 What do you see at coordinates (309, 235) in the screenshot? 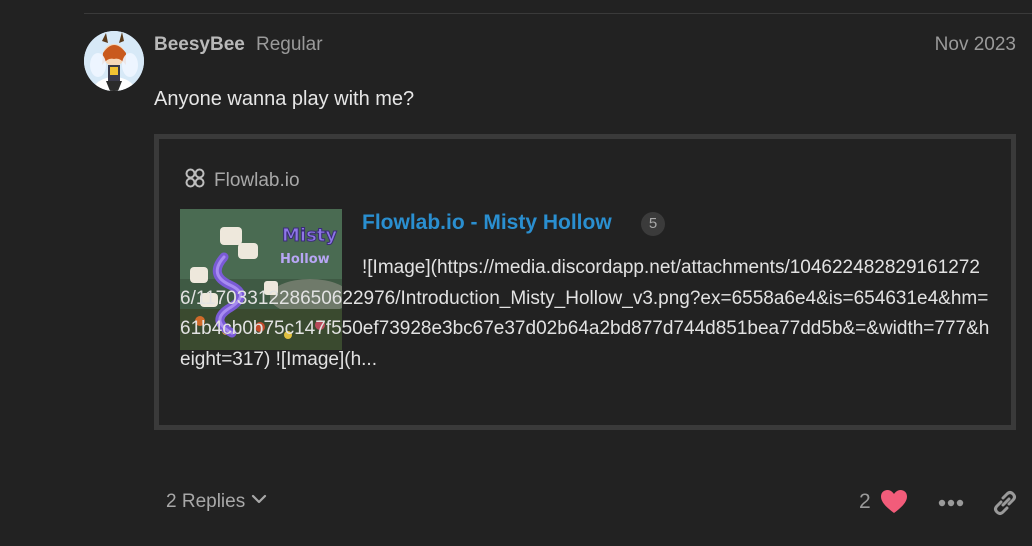
I see `svg-text: Misty` at bounding box center [309, 235].